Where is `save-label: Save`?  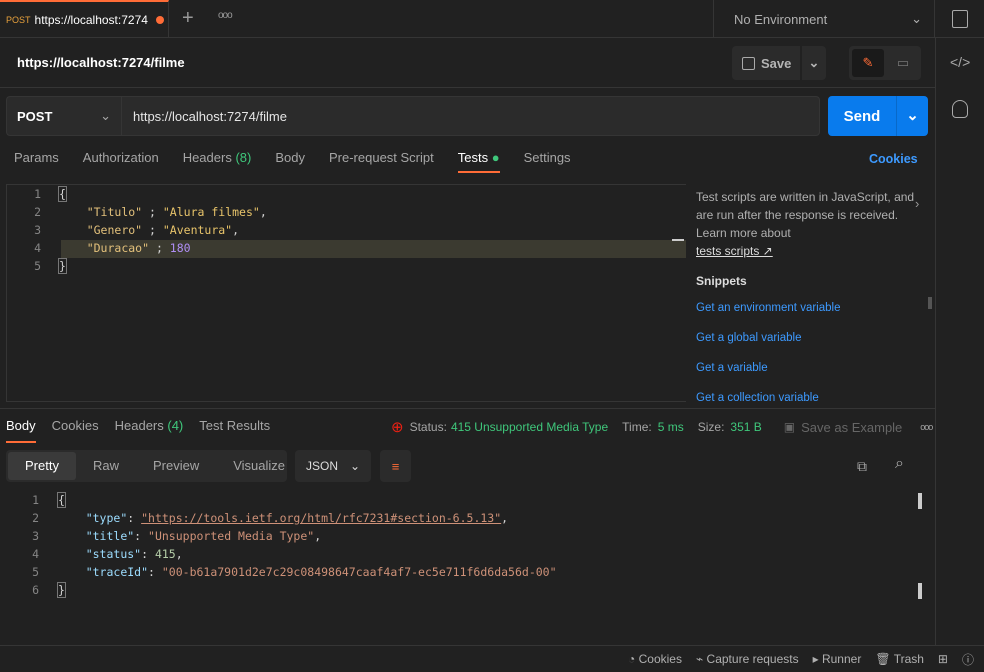
save-label: Save is located at coordinates (776, 63).